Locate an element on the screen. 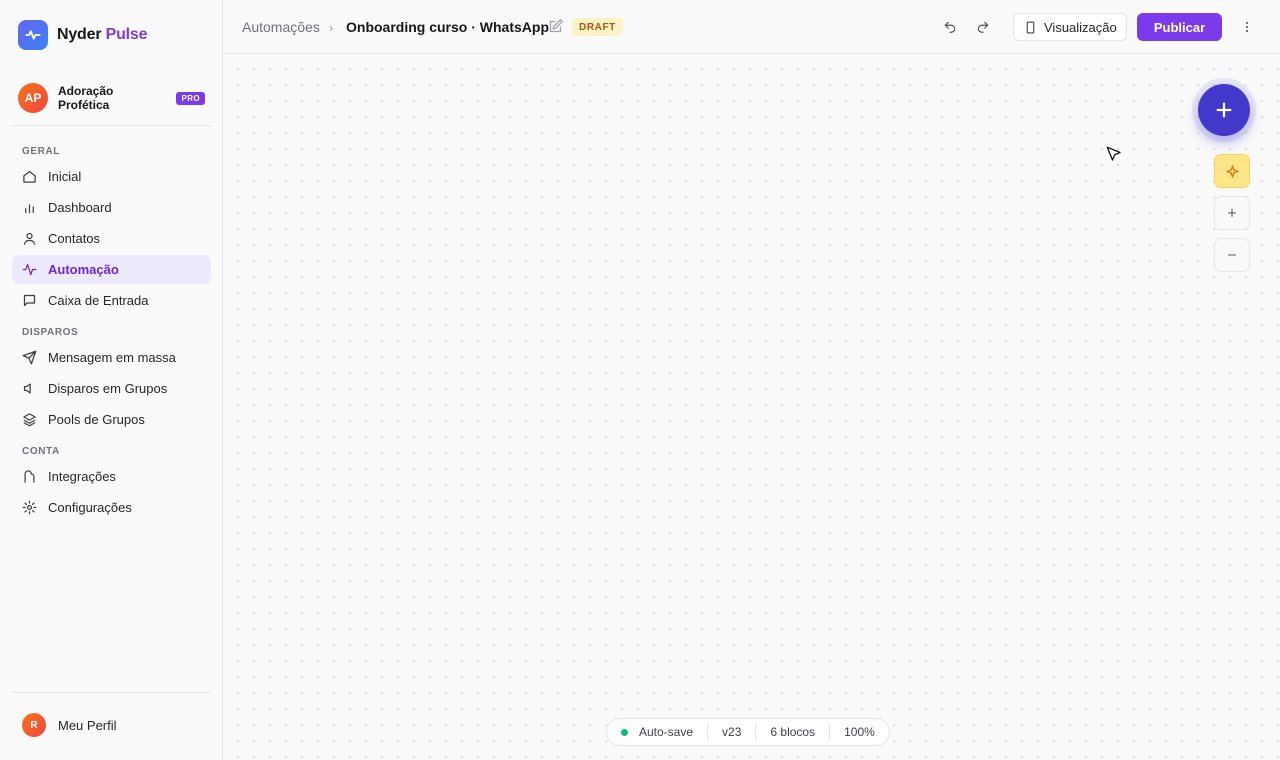 Image resolution: width=1280 pixels, height=760 pixels. gear-icon is located at coordinates (29, 507).